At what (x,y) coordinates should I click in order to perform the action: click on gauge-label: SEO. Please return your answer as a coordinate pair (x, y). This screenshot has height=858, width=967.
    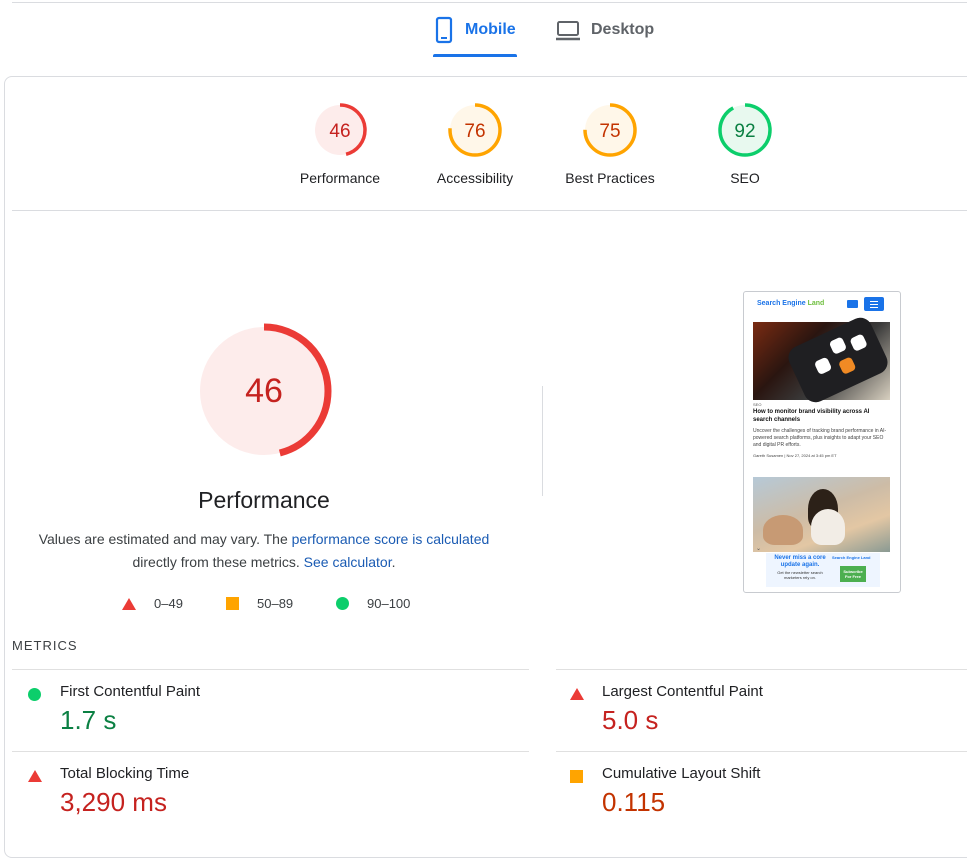
    Looking at the image, I should click on (745, 178).